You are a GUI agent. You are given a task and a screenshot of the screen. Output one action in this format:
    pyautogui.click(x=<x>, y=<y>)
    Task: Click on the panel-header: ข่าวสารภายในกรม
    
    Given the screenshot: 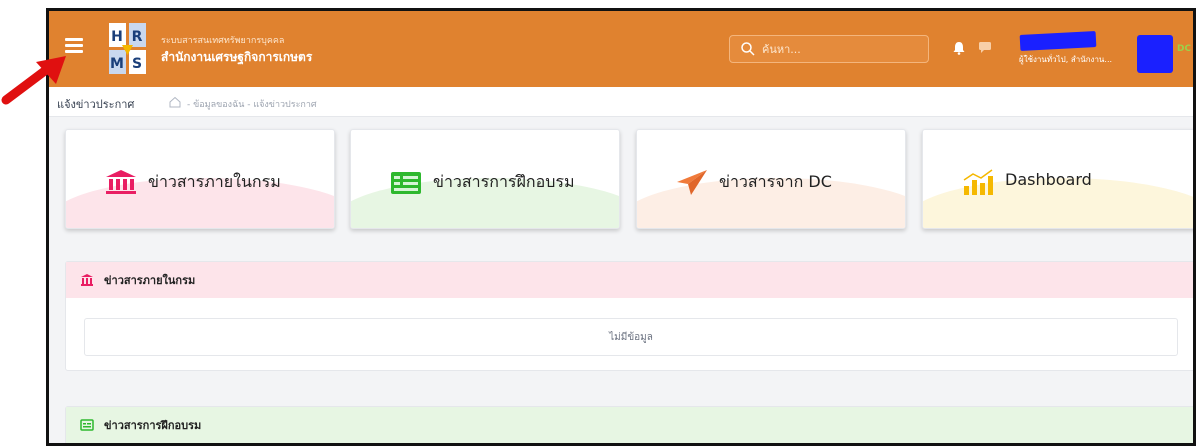 What is the action you would take?
    pyautogui.click(x=629, y=280)
    